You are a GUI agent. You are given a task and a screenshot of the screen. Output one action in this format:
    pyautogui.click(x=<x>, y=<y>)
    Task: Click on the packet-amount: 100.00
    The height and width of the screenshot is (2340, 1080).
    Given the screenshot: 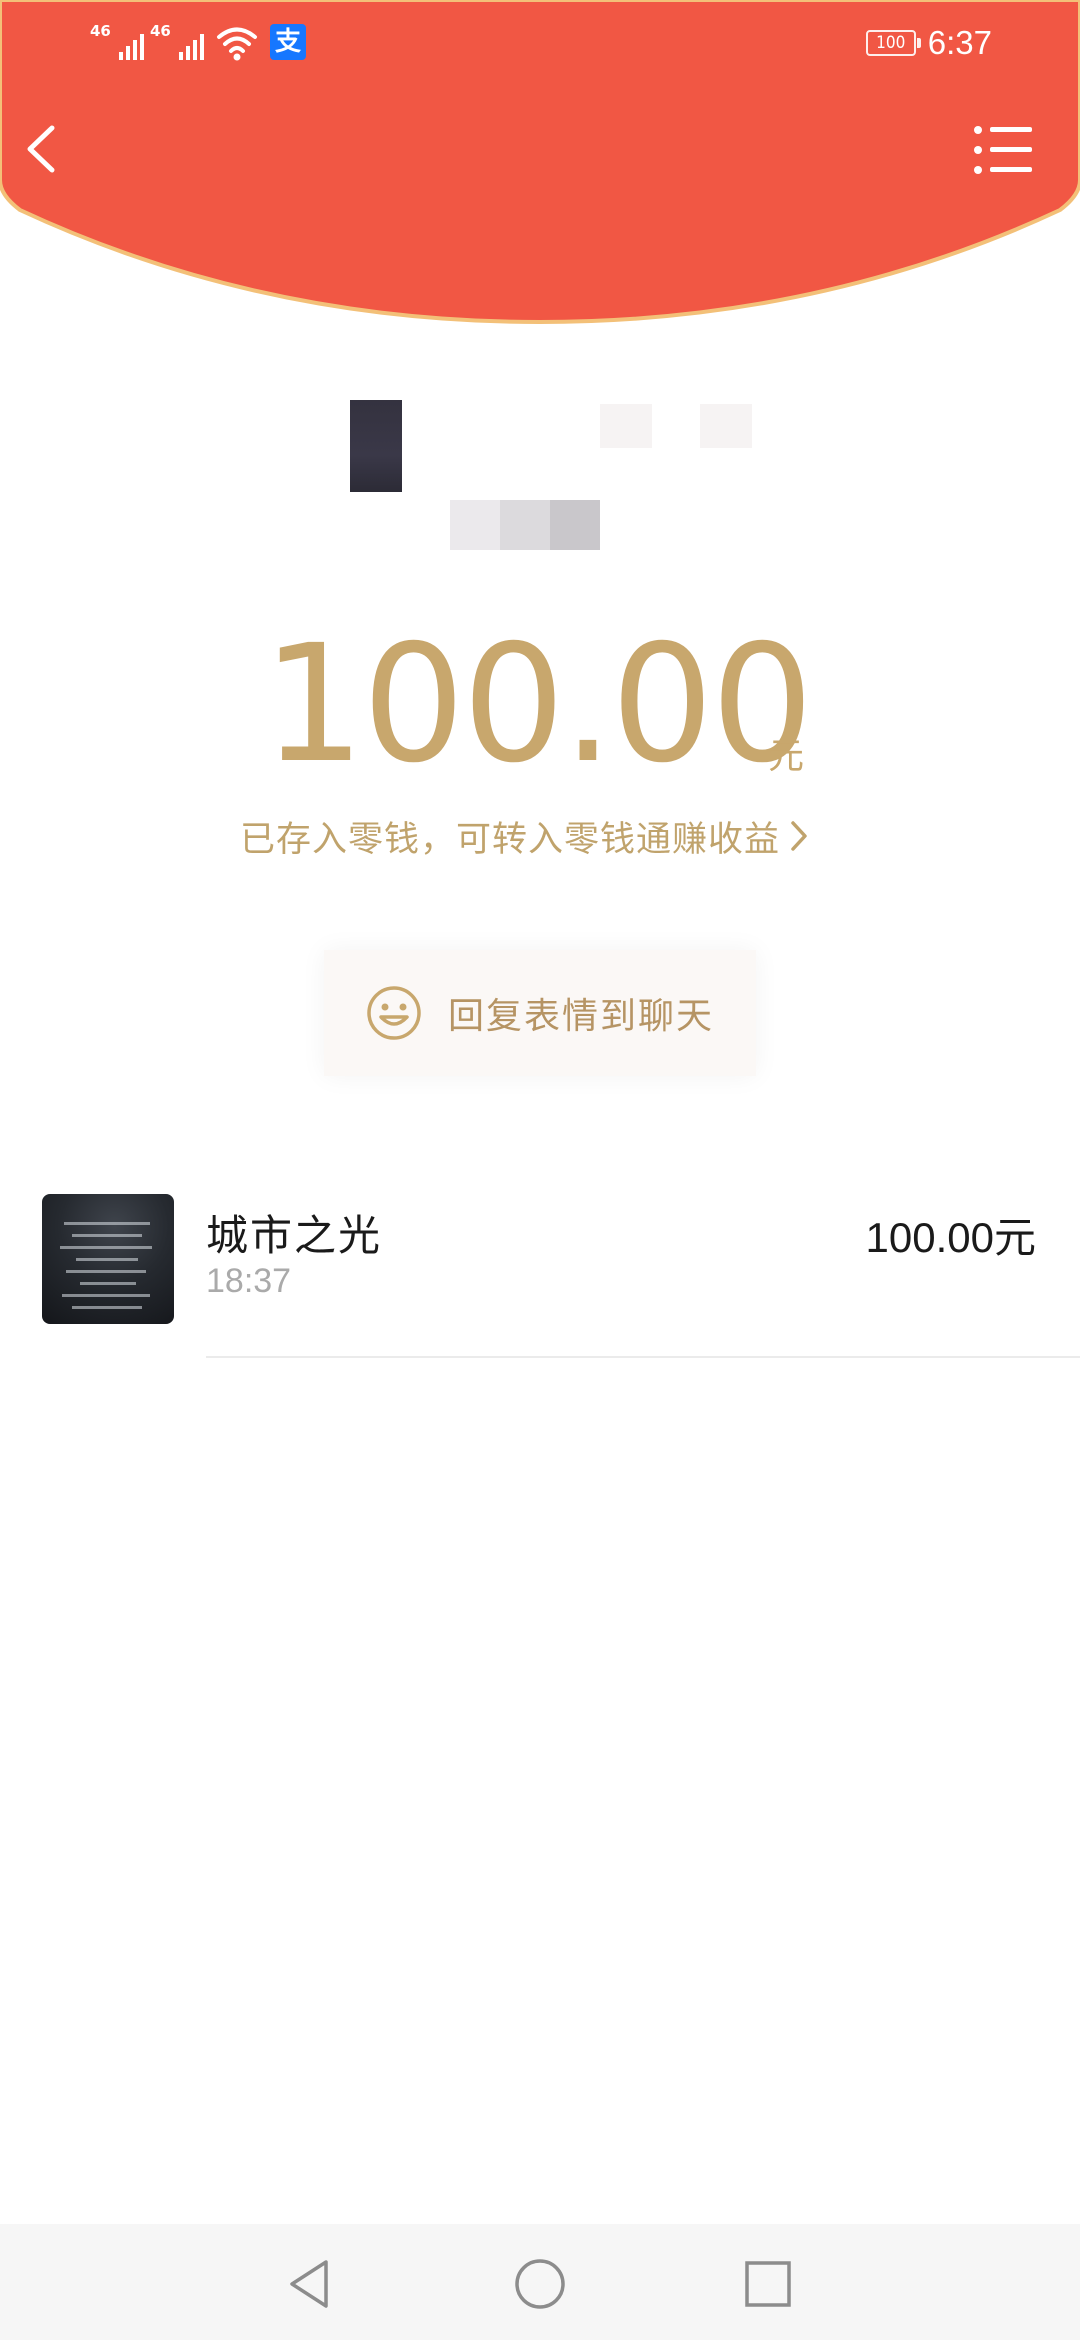 What is the action you would take?
    pyautogui.click(x=538, y=705)
    